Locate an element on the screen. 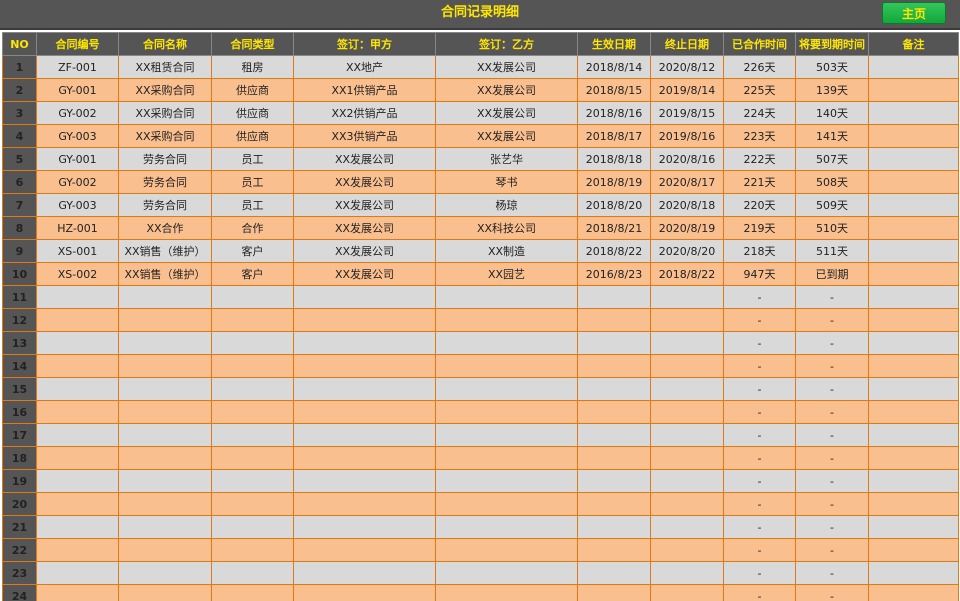 The height and width of the screenshot is (601, 960). end-date-cell: 2020/8/12 is located at coordinates (687, 67).